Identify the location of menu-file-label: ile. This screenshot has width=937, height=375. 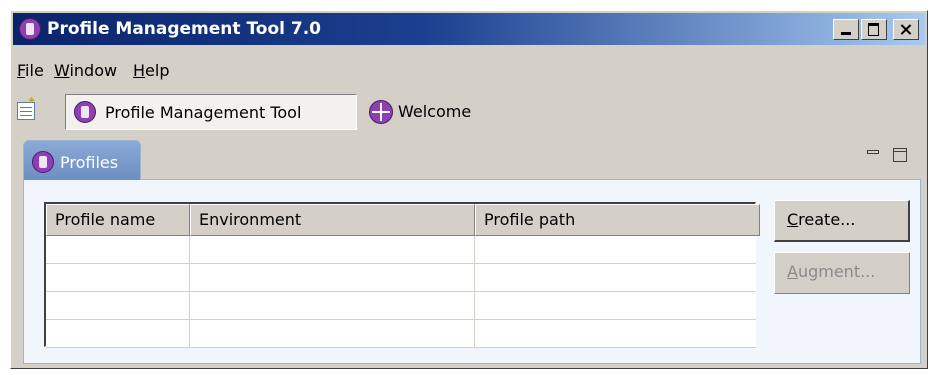
(34, 70).